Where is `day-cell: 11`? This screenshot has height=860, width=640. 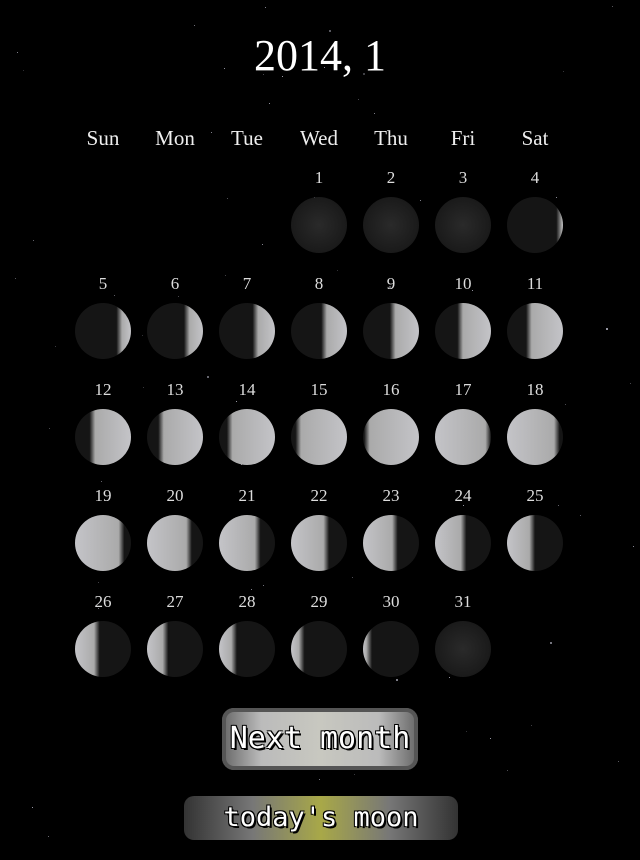
day-cell: 11 is located at coordinates (535, 325).